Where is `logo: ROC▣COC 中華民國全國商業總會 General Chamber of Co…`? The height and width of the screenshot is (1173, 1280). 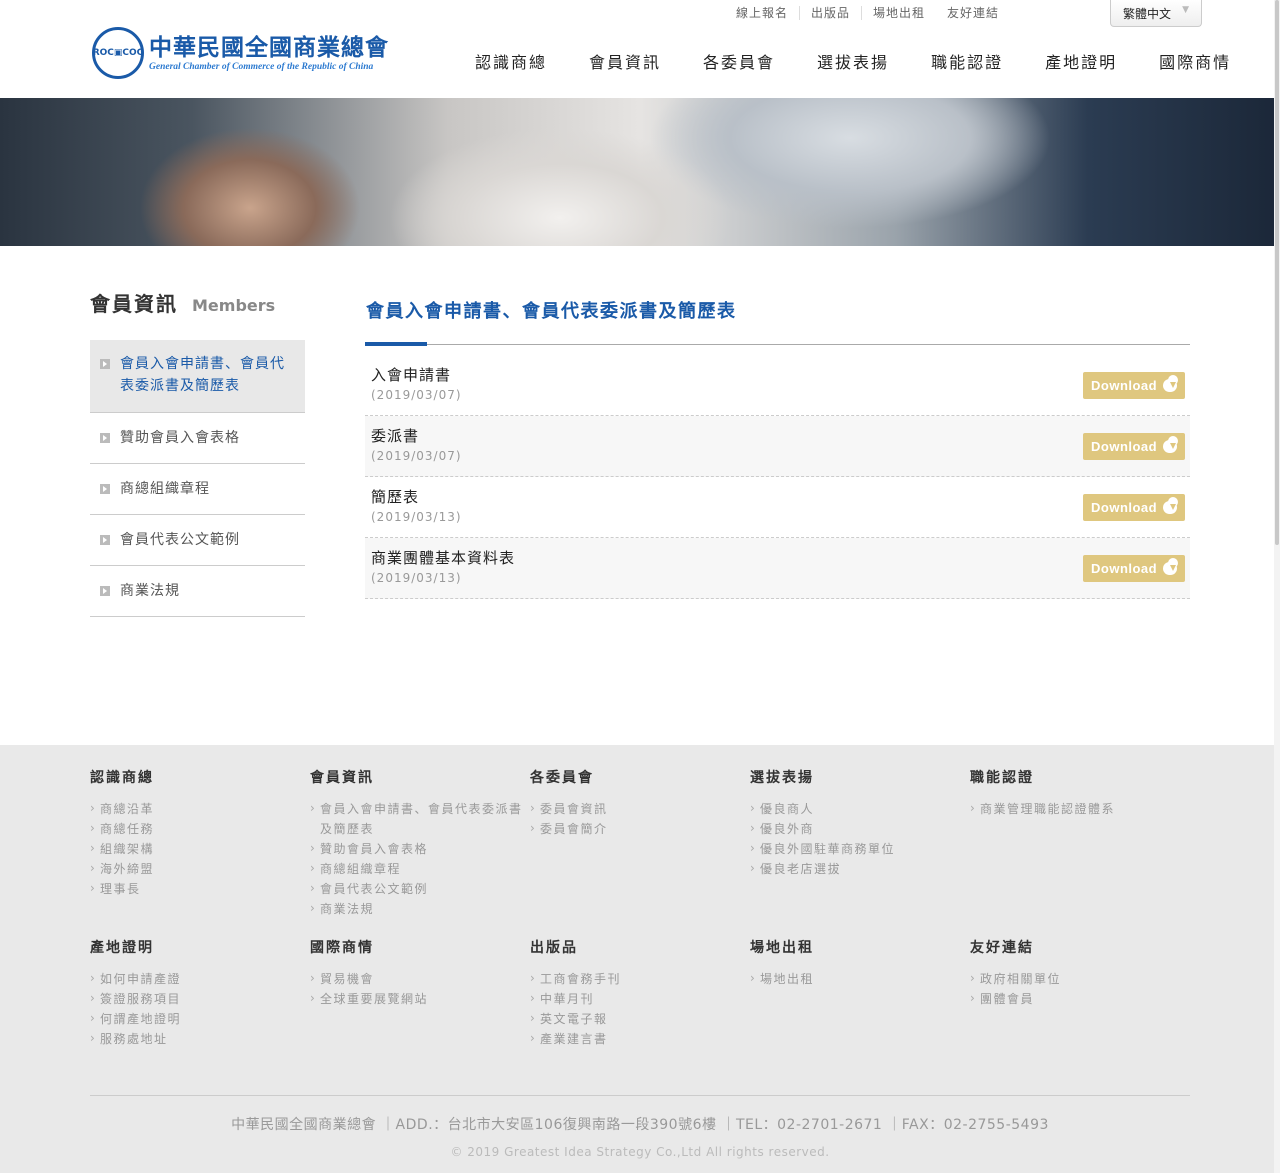
logo: ROC▣COC 中華民國全國商業總會 General Chamber of Co… is located at coordinates (240, 53).